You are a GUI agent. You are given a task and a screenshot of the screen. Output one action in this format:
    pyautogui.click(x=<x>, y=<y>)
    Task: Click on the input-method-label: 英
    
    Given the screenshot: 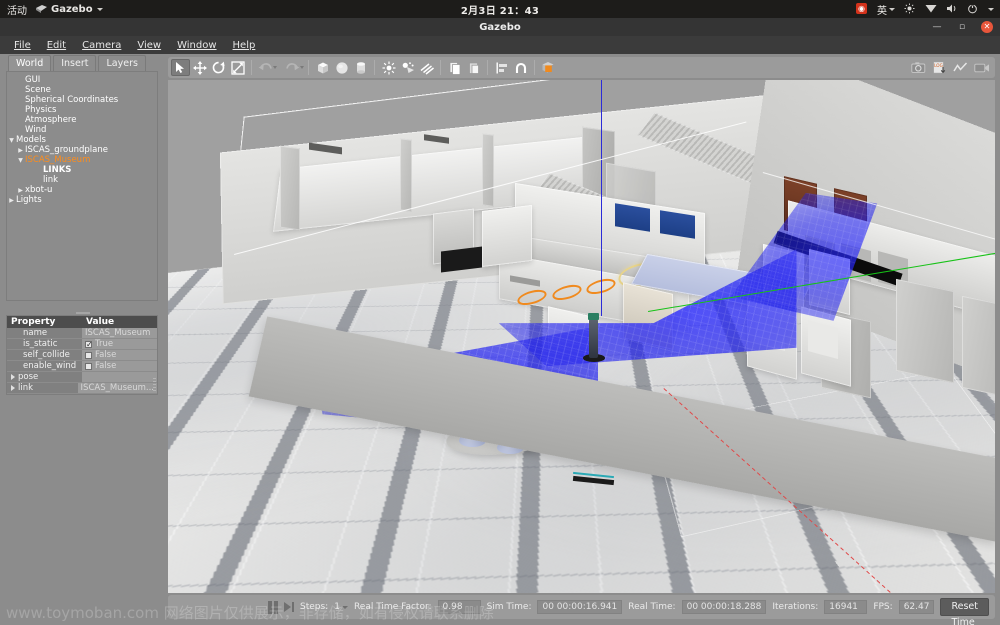 What is the action you would take?
    pyautogui.click(x=882, y=11)
    